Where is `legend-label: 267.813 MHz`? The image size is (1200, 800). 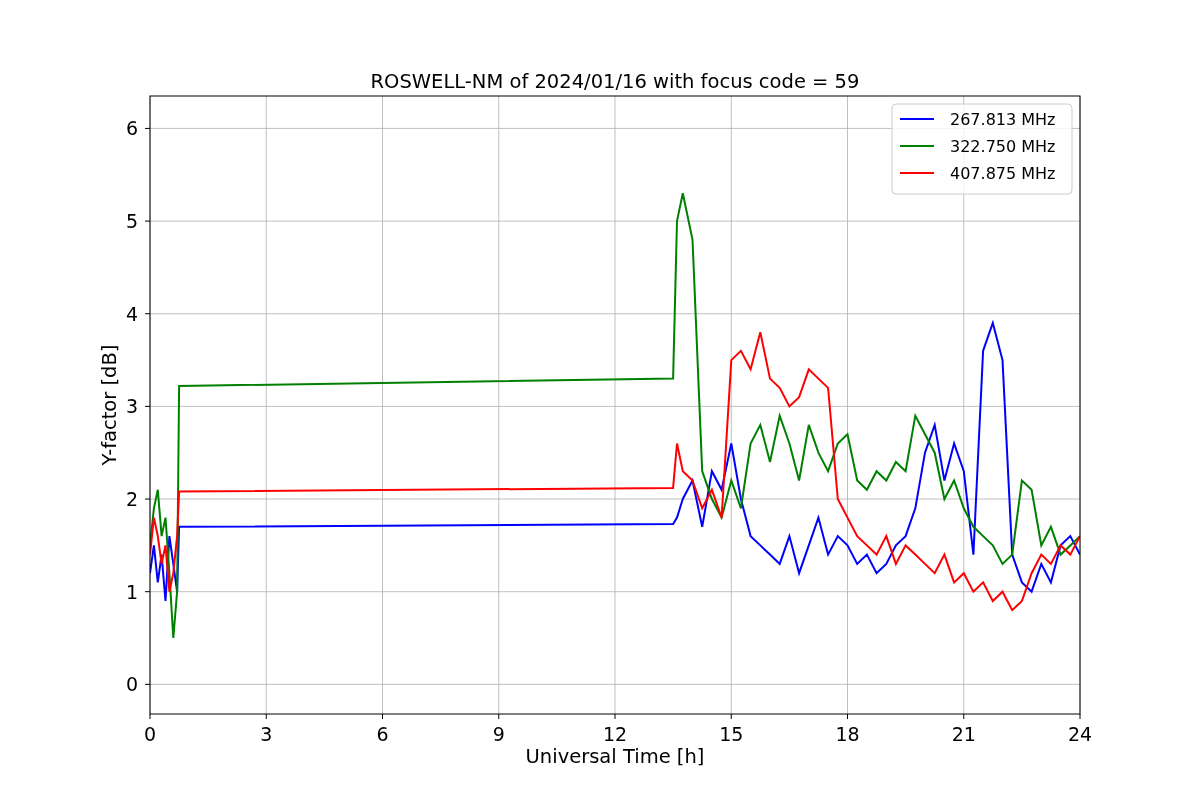 legend-label: 267.813 MHz is located at coordinates (1003, 119).